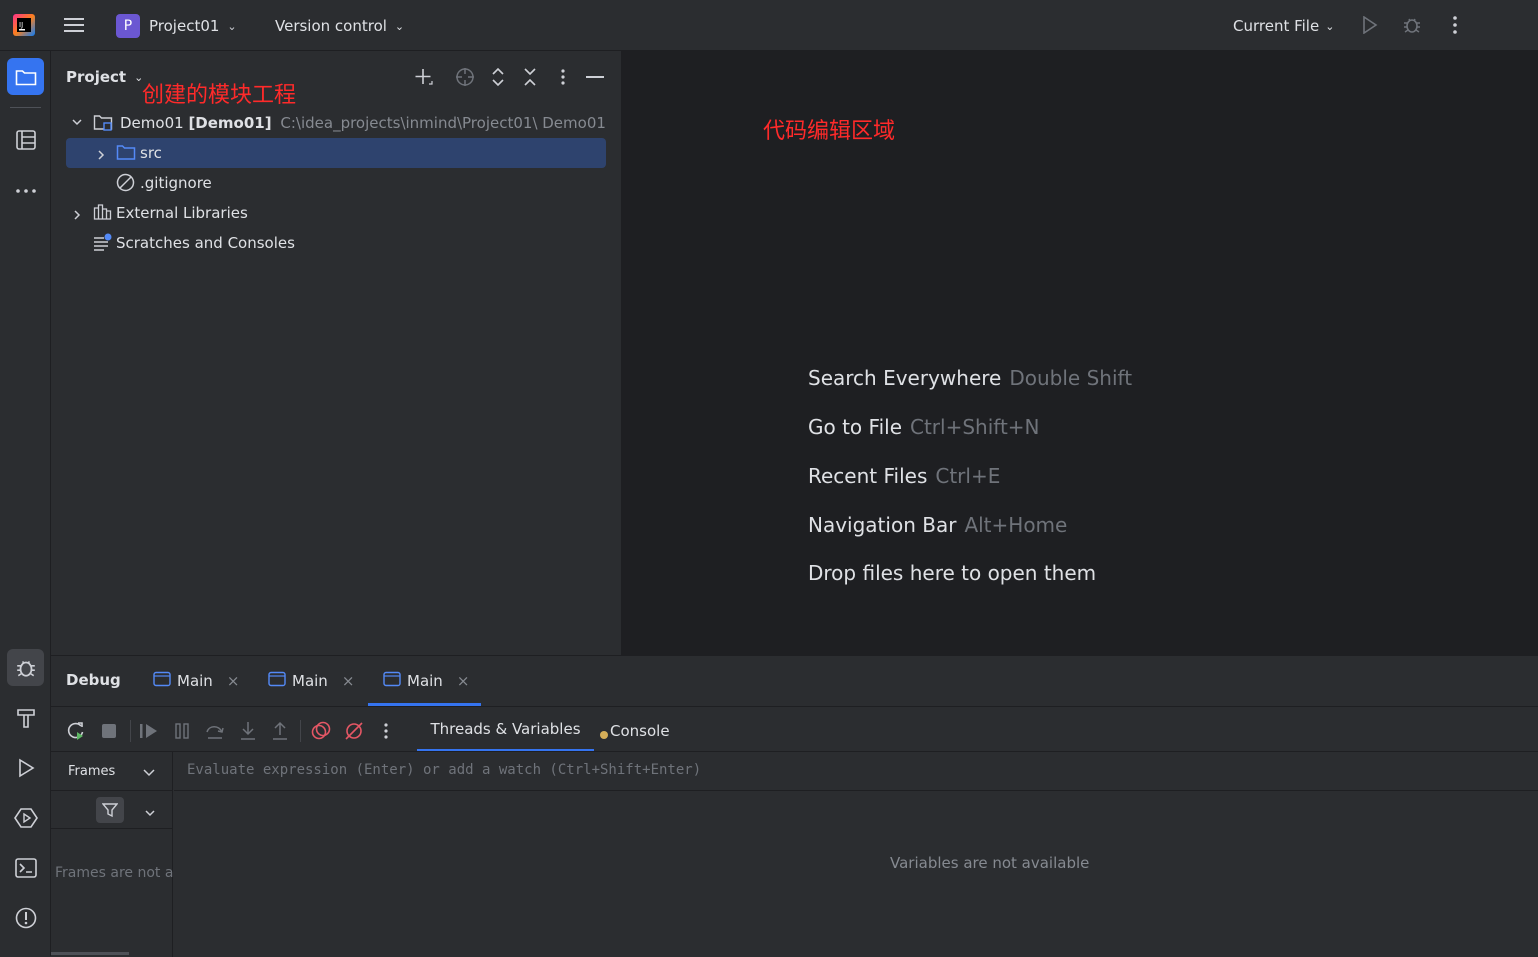 The height and width of the screenshot is (957, 1538). I want to click on project-panel-title: Project, so click(96, 77).